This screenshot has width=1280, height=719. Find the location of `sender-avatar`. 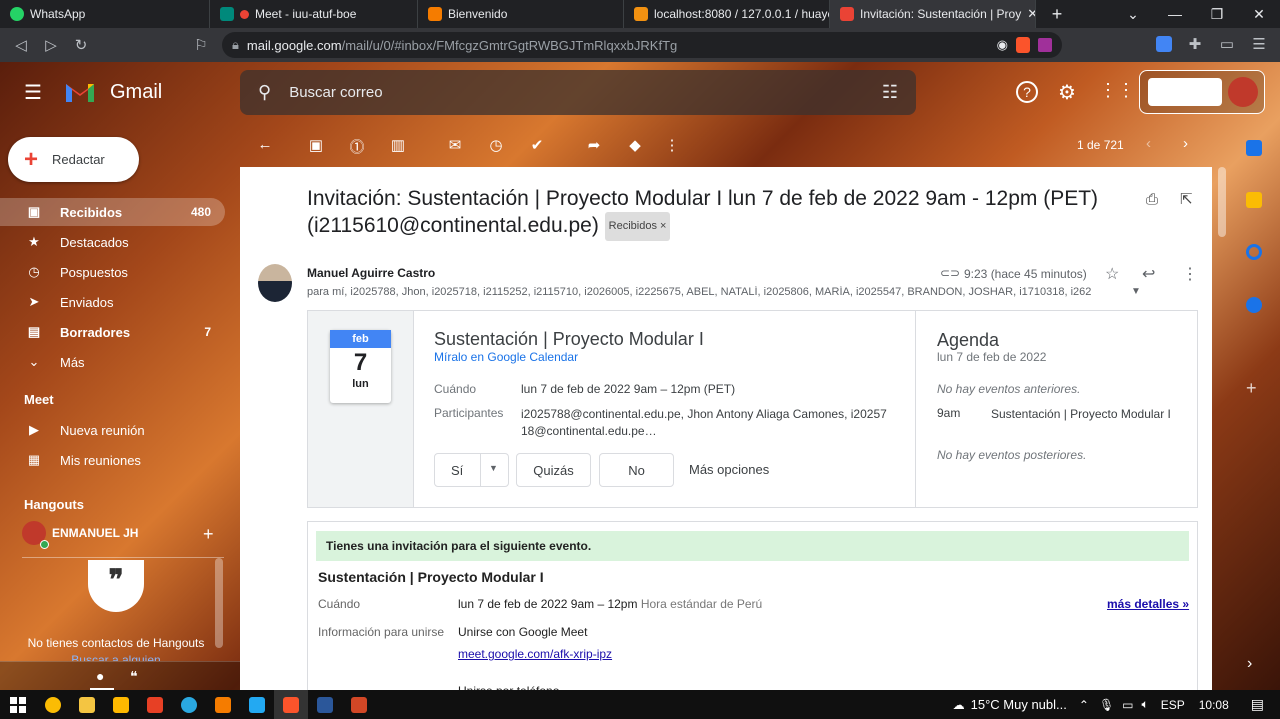

sender-avatar is located at coordinates (275, 283).